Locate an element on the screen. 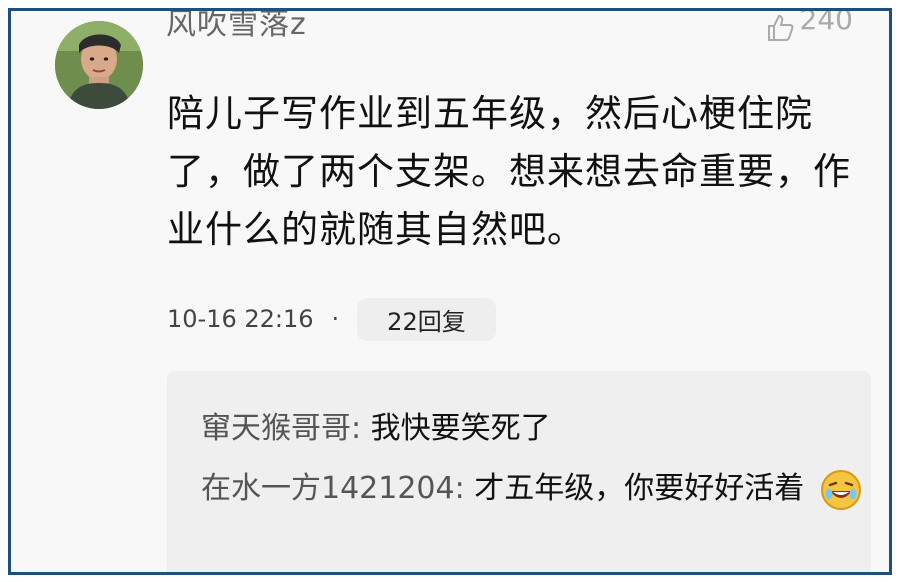 This screenshot has width=900, height=582. reply-author: 窜天猴哥哥: is located at coordinates (281, 428).